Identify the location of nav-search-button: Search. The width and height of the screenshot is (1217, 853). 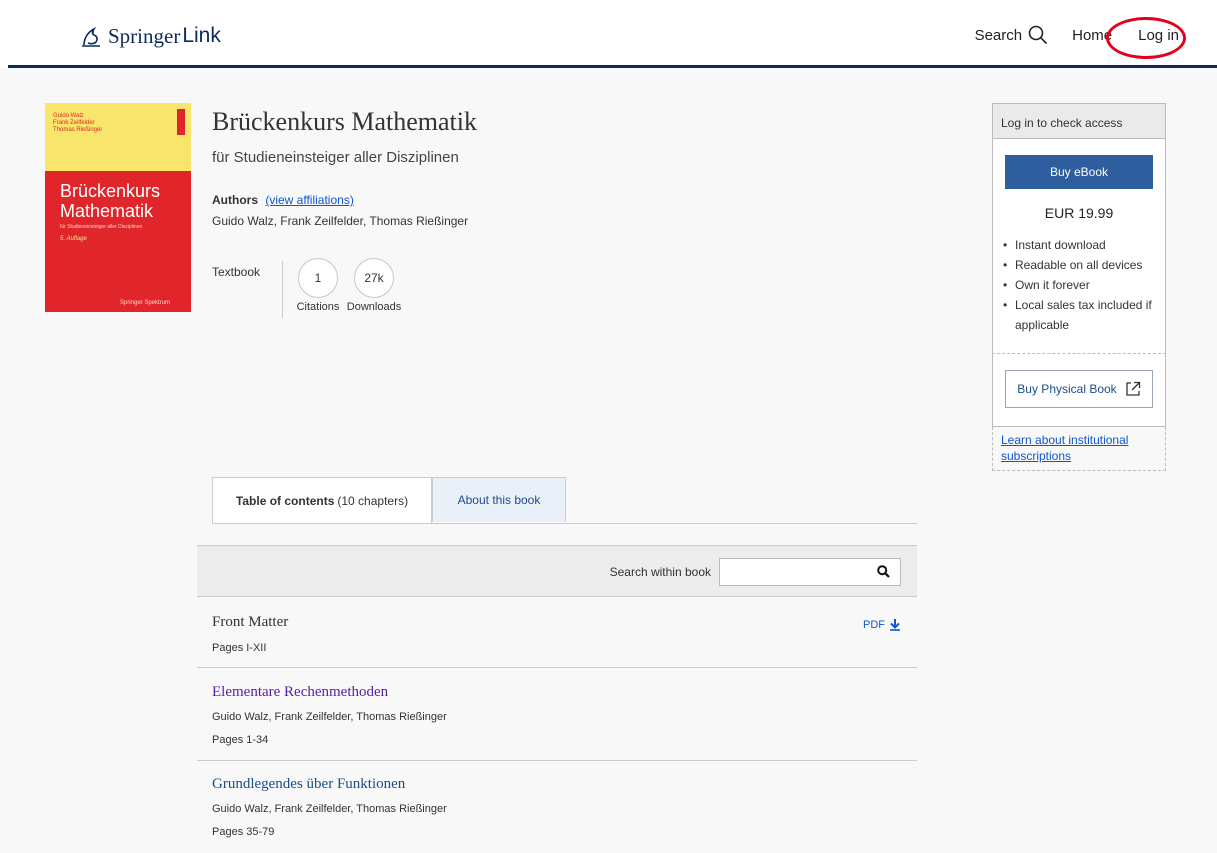
(1012, 35).